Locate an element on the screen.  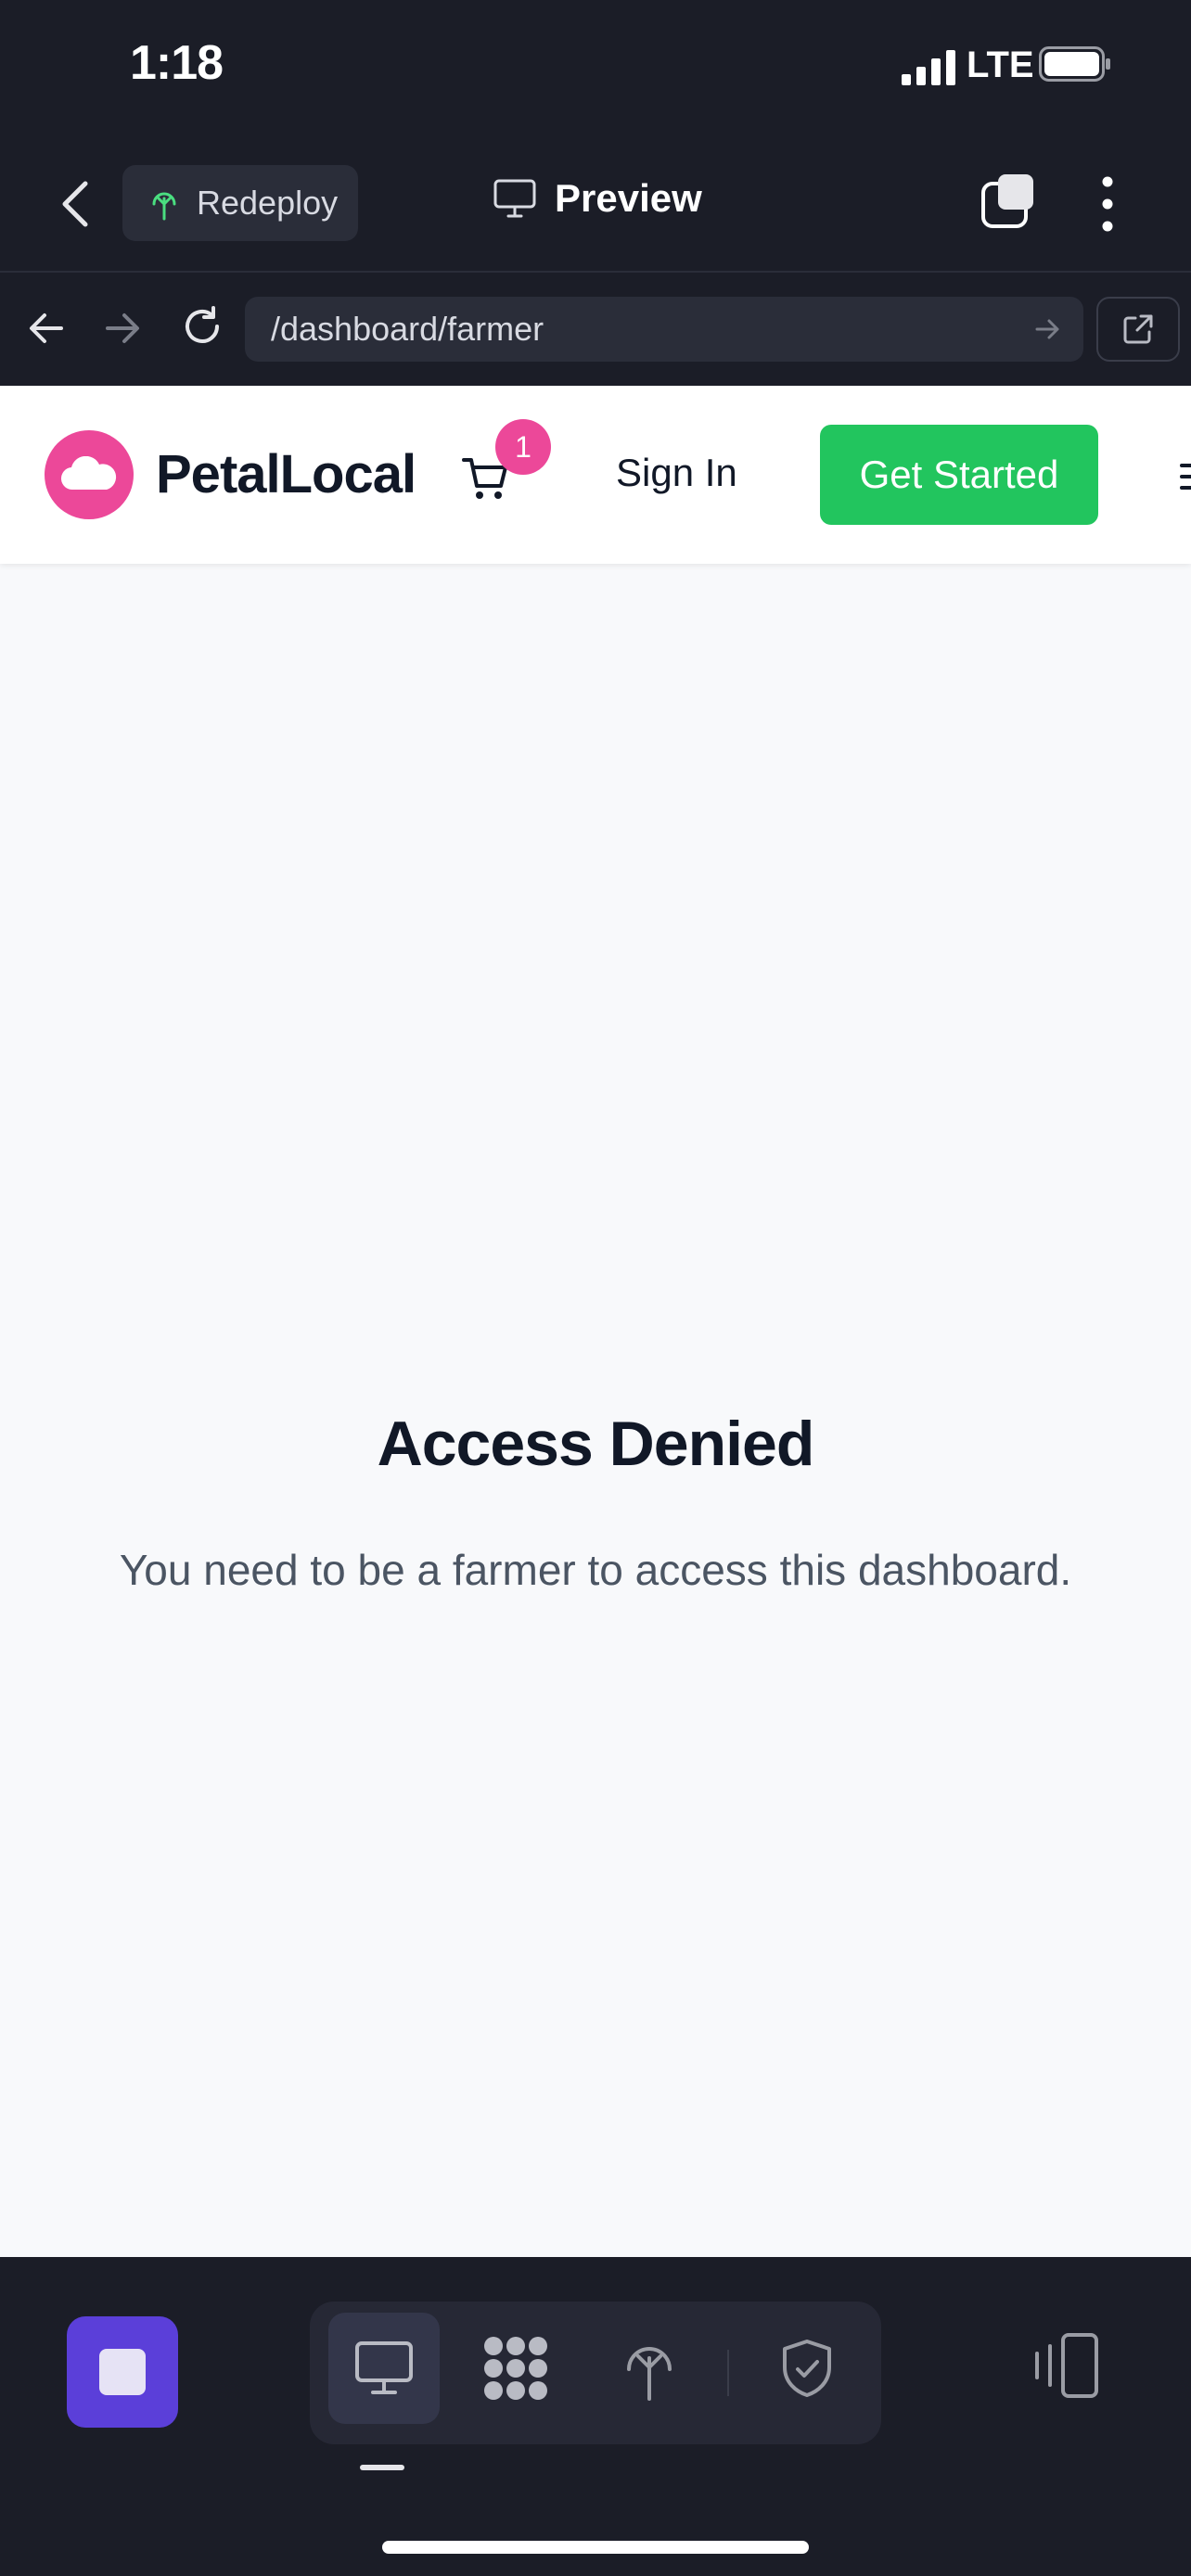
site-header: PetalLocal 1 Sign In Get Started is located at coordinates (595, 475).